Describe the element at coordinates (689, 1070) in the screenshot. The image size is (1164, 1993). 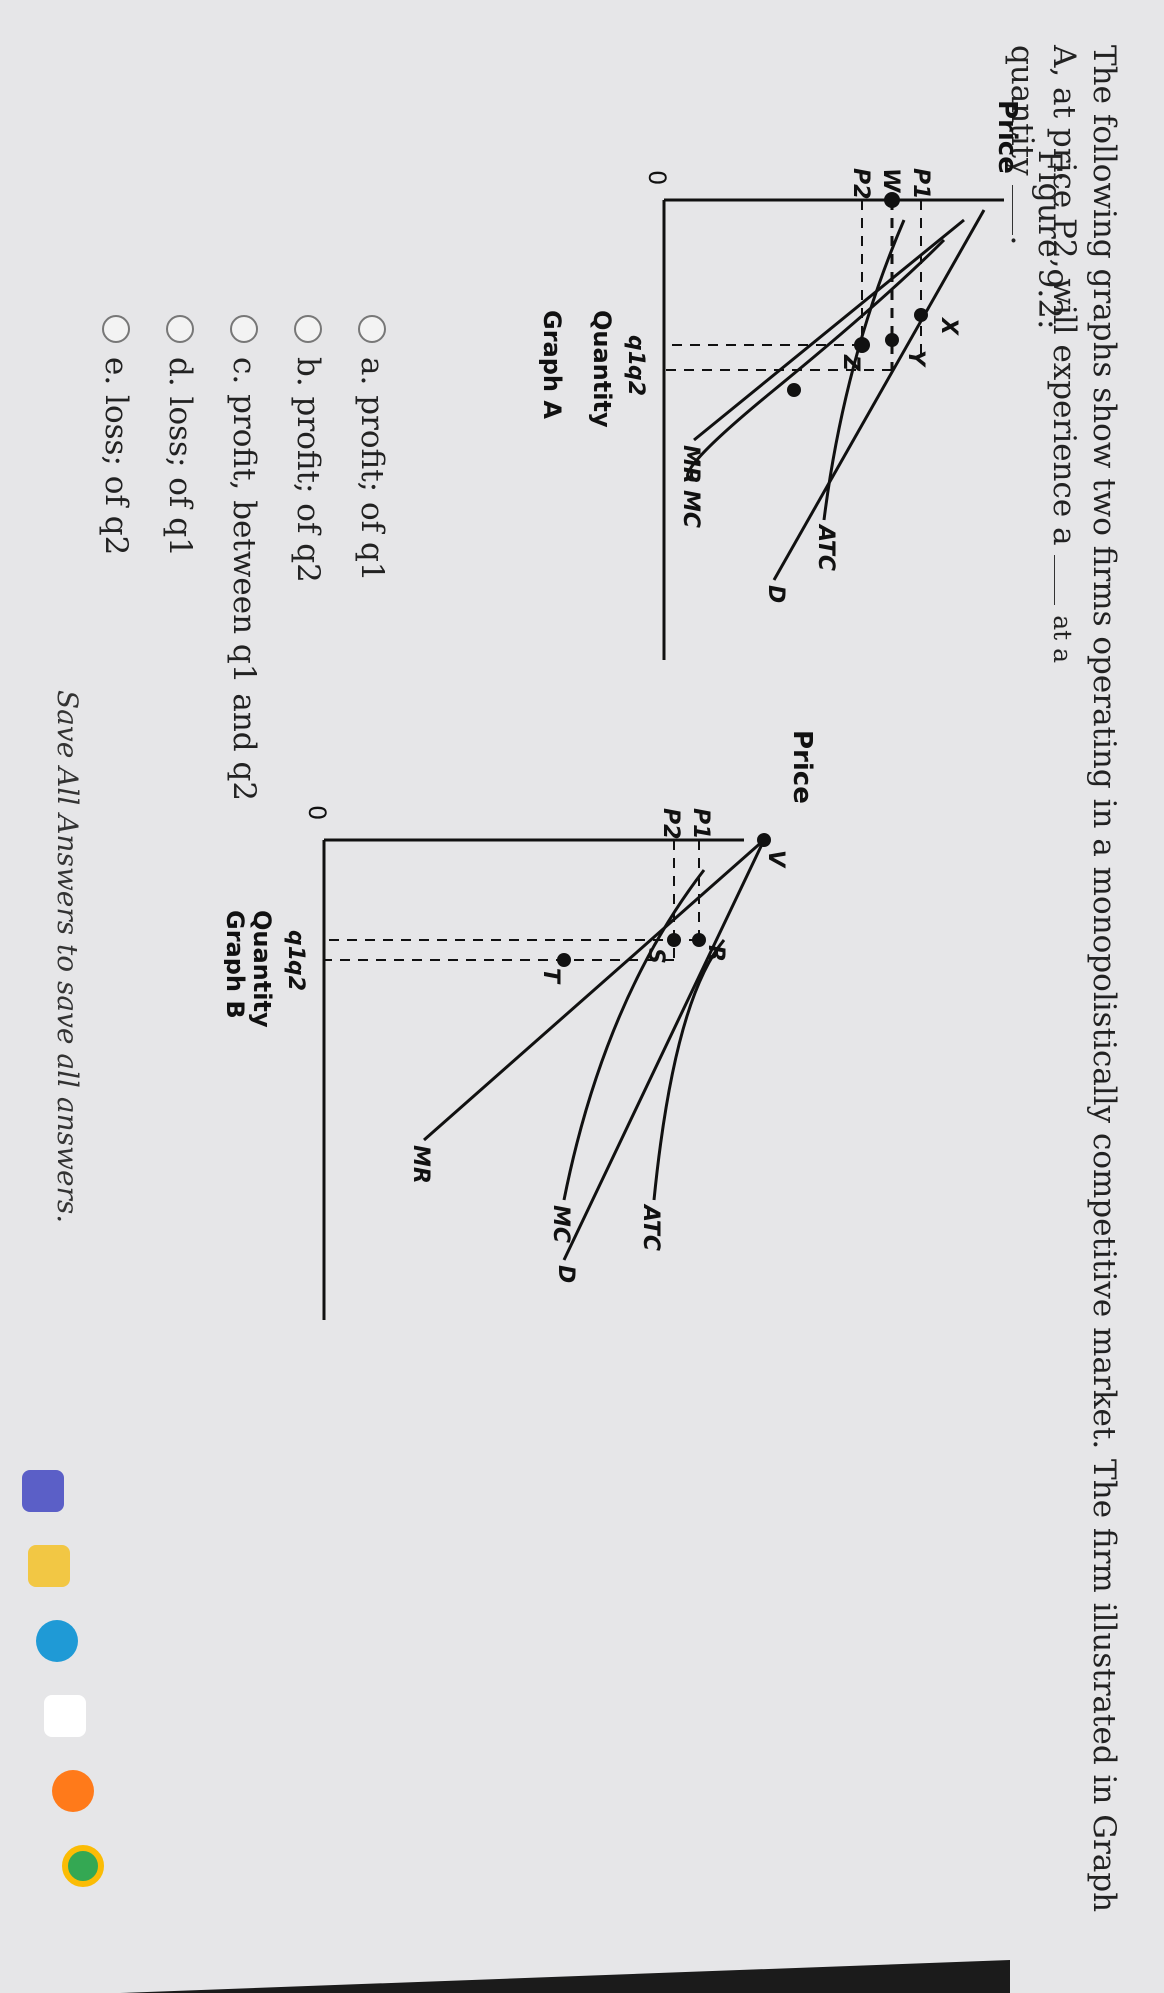
I see `graph-b-atc-curve` at that location.